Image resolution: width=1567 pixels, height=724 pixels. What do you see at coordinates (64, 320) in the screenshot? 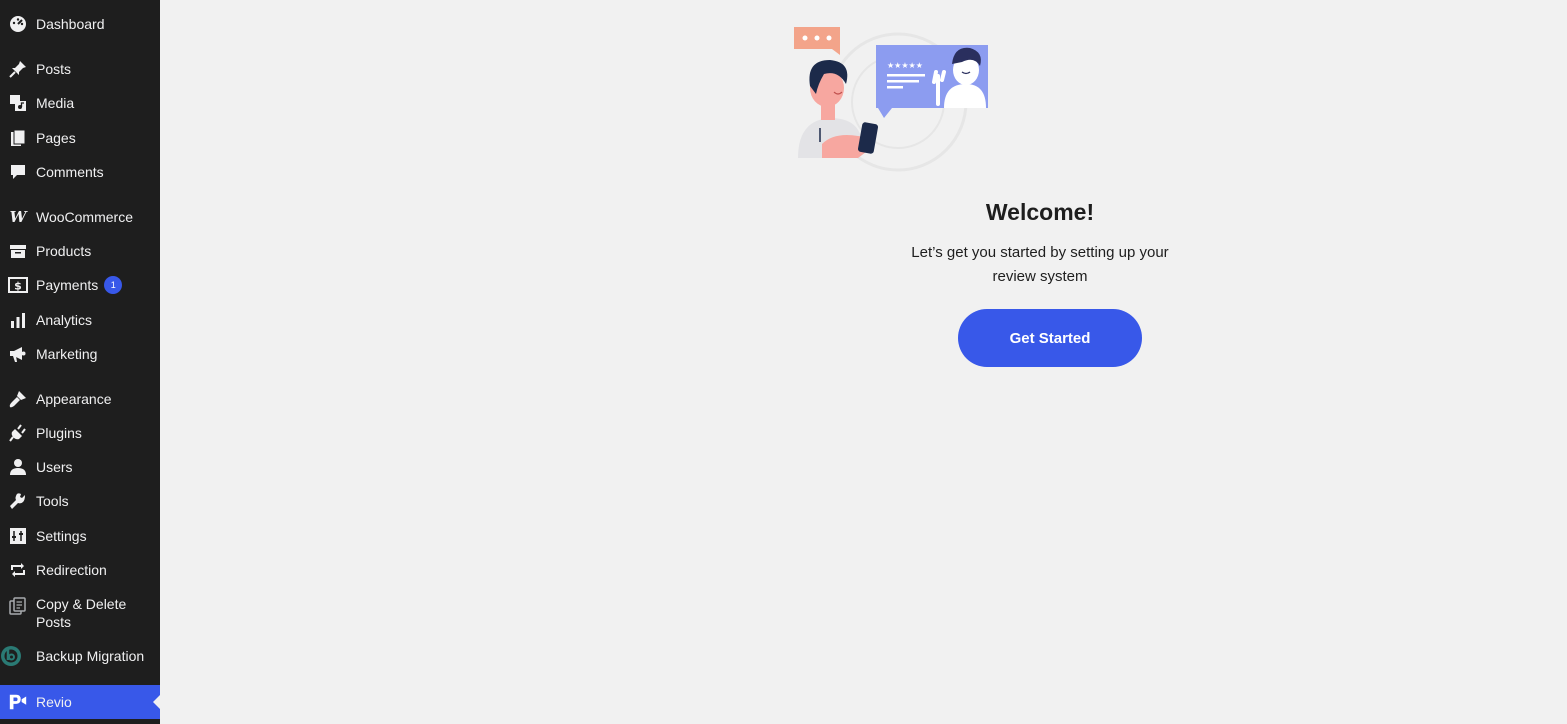
I see `sidebar-item-label: Analytics` at bounding box center [64, 320].